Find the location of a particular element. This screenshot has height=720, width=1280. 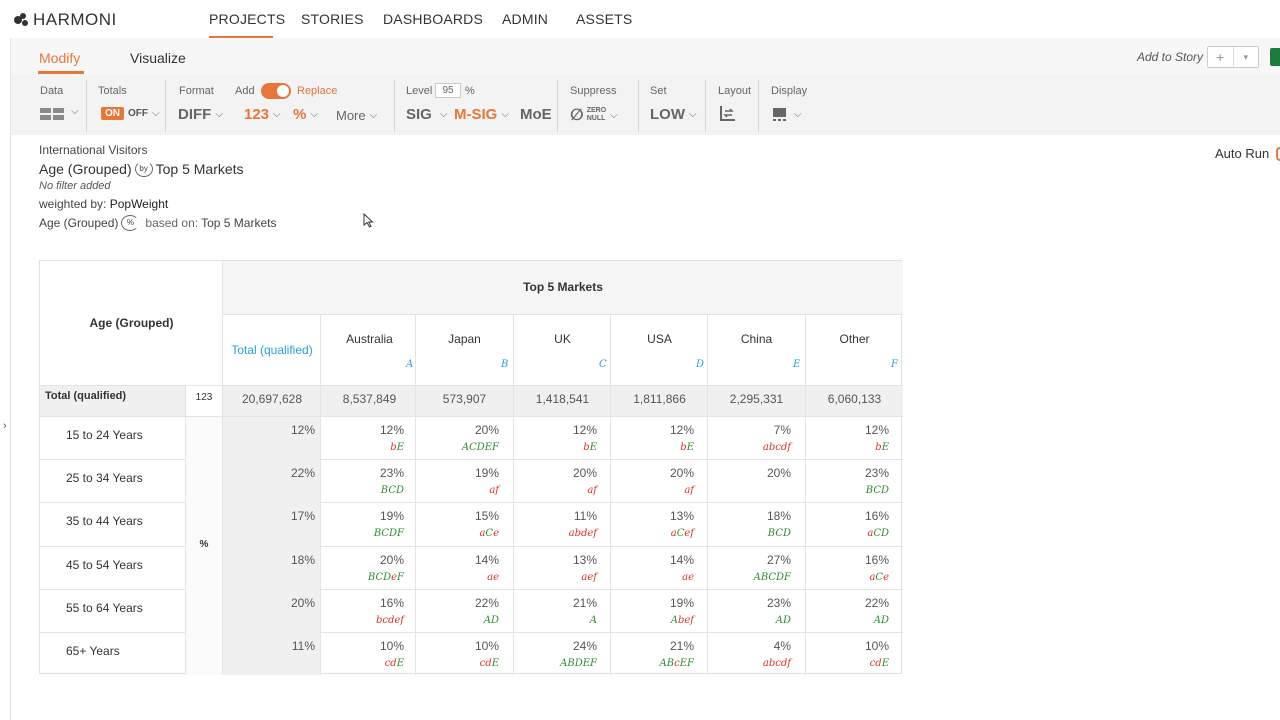

format-dropdown: DIFF ⌵ is located at coordinates (200, 114).